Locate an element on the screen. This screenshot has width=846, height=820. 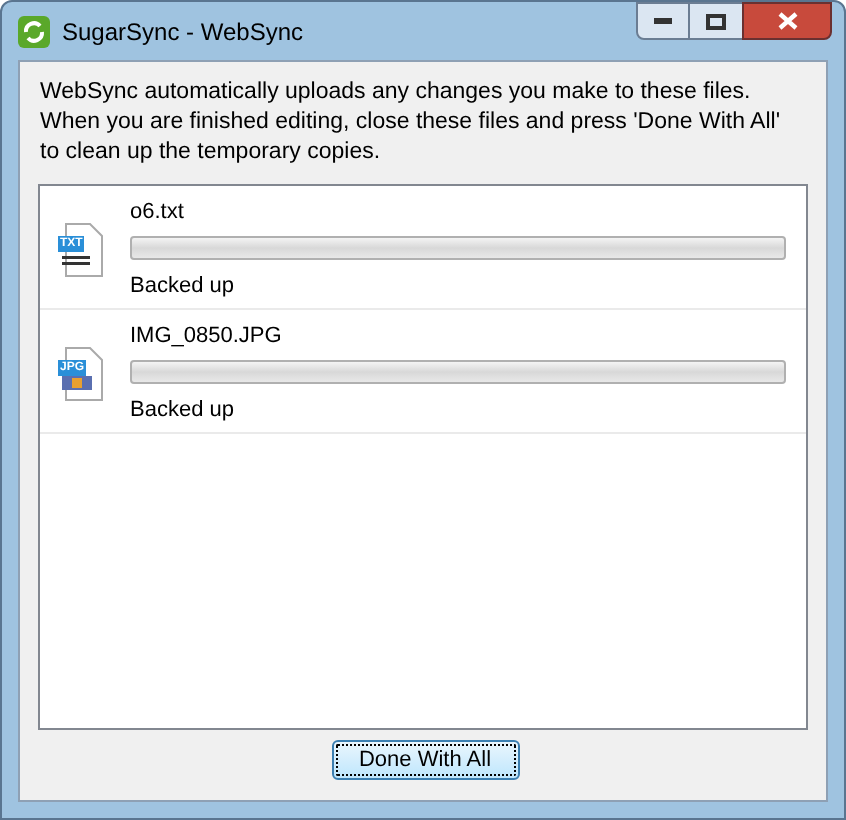
instruction-text: WebSync automatically uploads any changes you make to these files. When you are finished editing, close these files and press 'Done With All' to clean up the temporary copies. is located at coordinates (410, 123).